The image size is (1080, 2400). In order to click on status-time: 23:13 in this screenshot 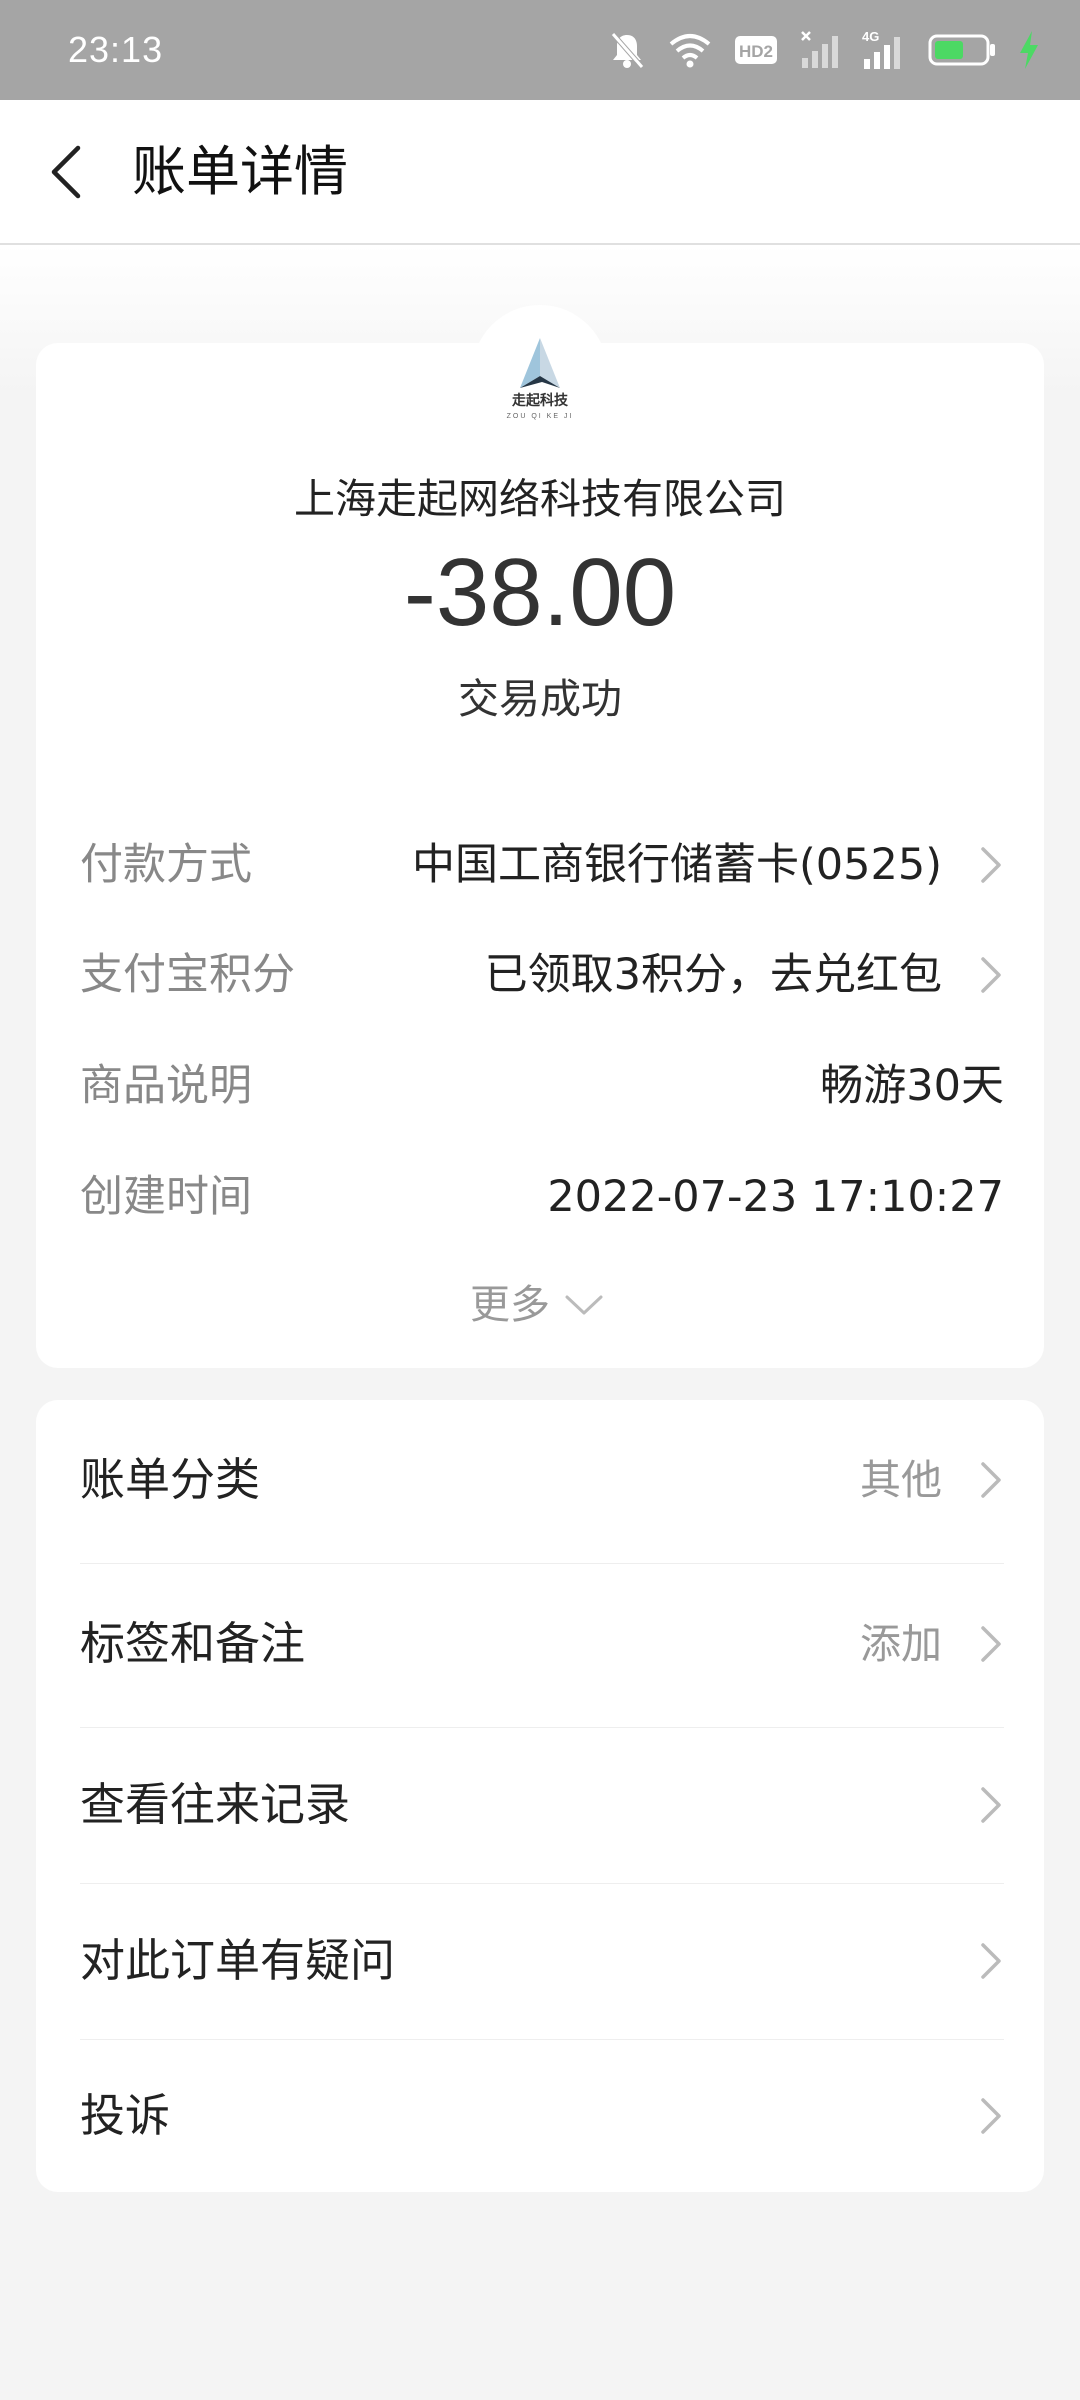, I will do `click(116, 49)`.